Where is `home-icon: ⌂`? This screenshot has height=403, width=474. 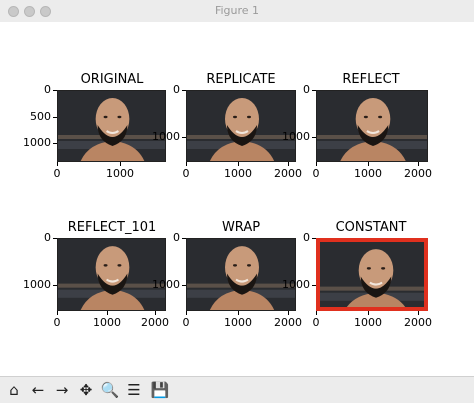 home-icon: ⌂ is located at coordinates (14, 390).